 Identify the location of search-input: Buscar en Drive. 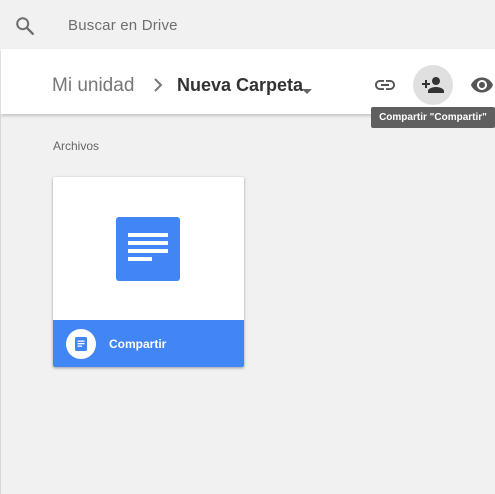
(123, 25).